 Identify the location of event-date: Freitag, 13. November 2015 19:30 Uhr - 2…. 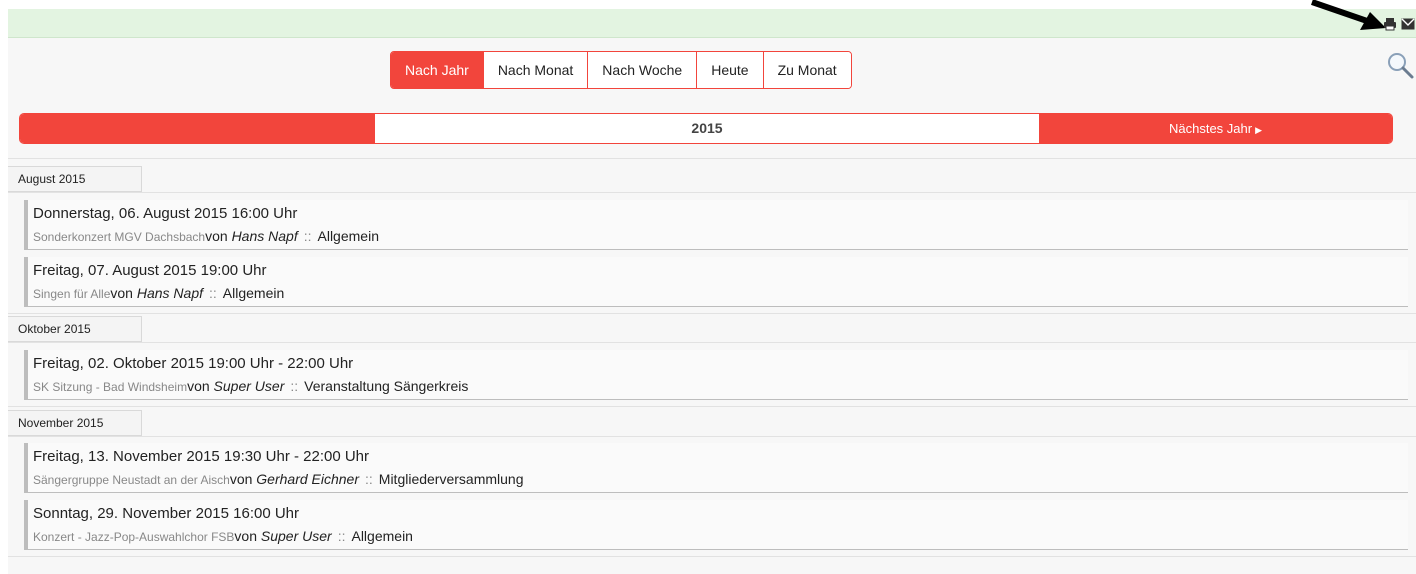
(201, 456).